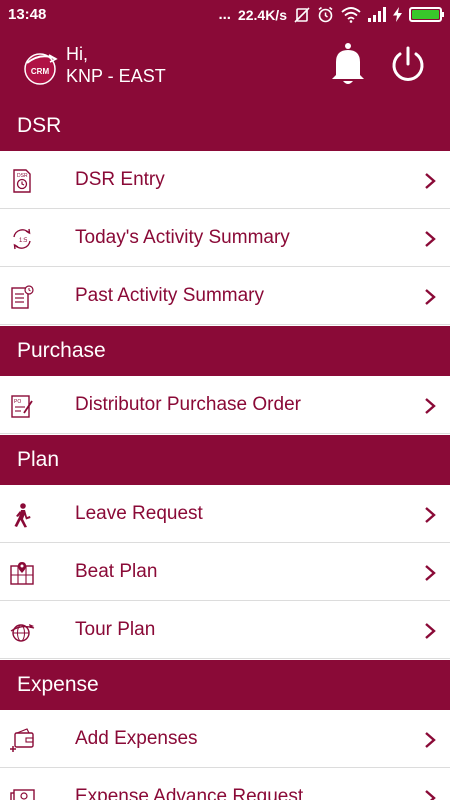 This screenshot has width=450, height=800. I want to click on network-speed: 22.4K/s, so click(262, 14).